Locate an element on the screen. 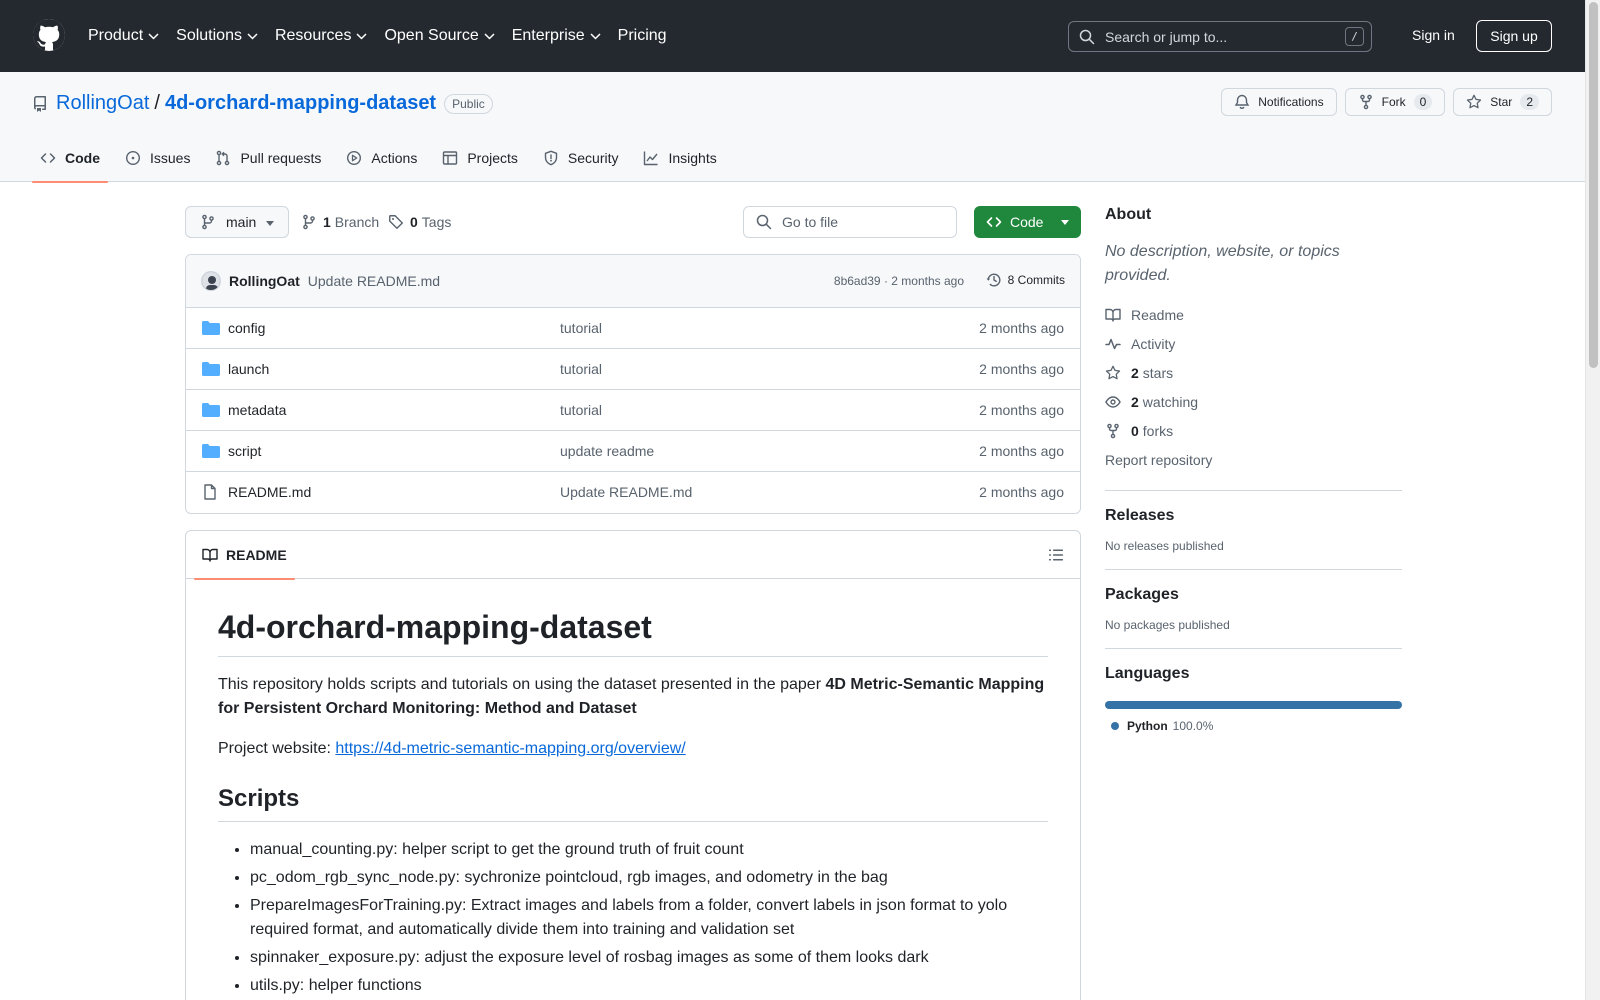 Image resolution: width=1600 pixels, height=1000 pixels. caret-down-icon is located at coordinates (1065, 222).